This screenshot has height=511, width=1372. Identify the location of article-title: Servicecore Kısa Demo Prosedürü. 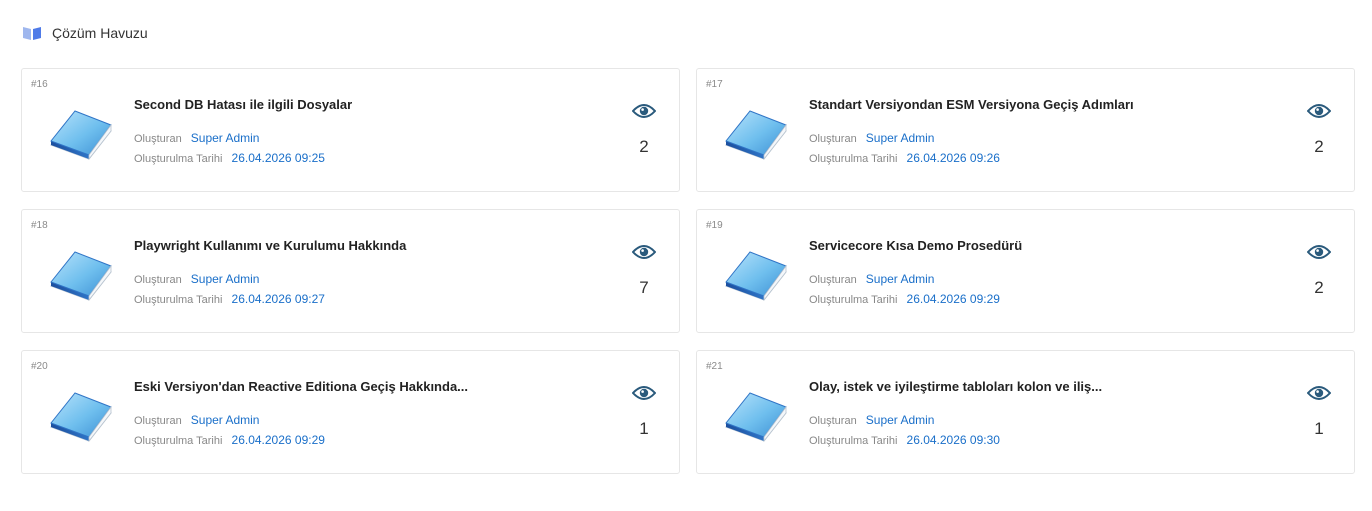
(1039, 245).